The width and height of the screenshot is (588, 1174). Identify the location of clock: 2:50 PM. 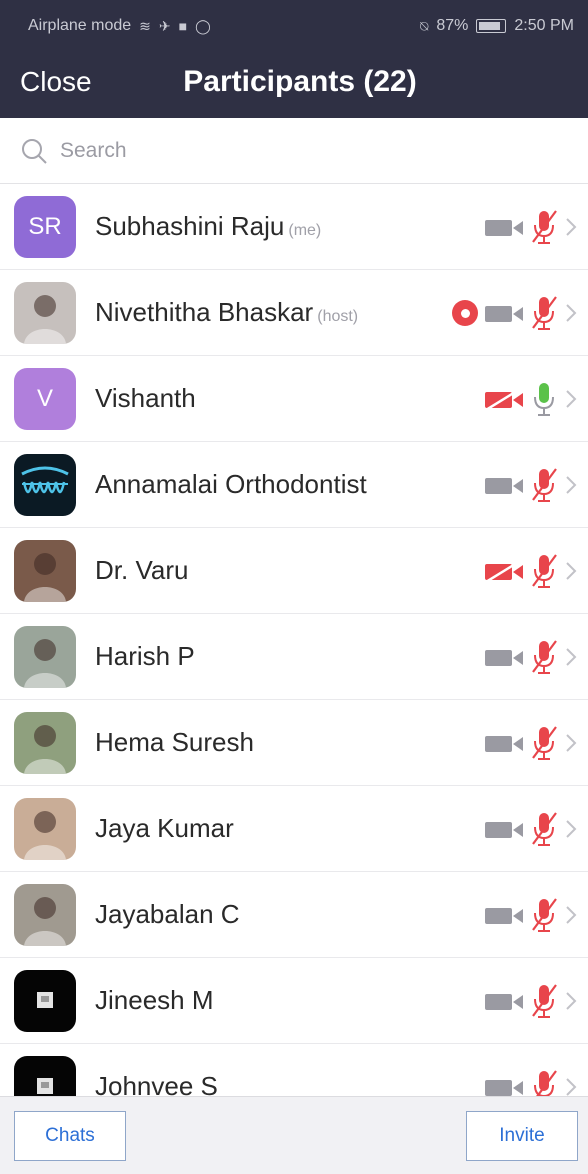
(544, 25).